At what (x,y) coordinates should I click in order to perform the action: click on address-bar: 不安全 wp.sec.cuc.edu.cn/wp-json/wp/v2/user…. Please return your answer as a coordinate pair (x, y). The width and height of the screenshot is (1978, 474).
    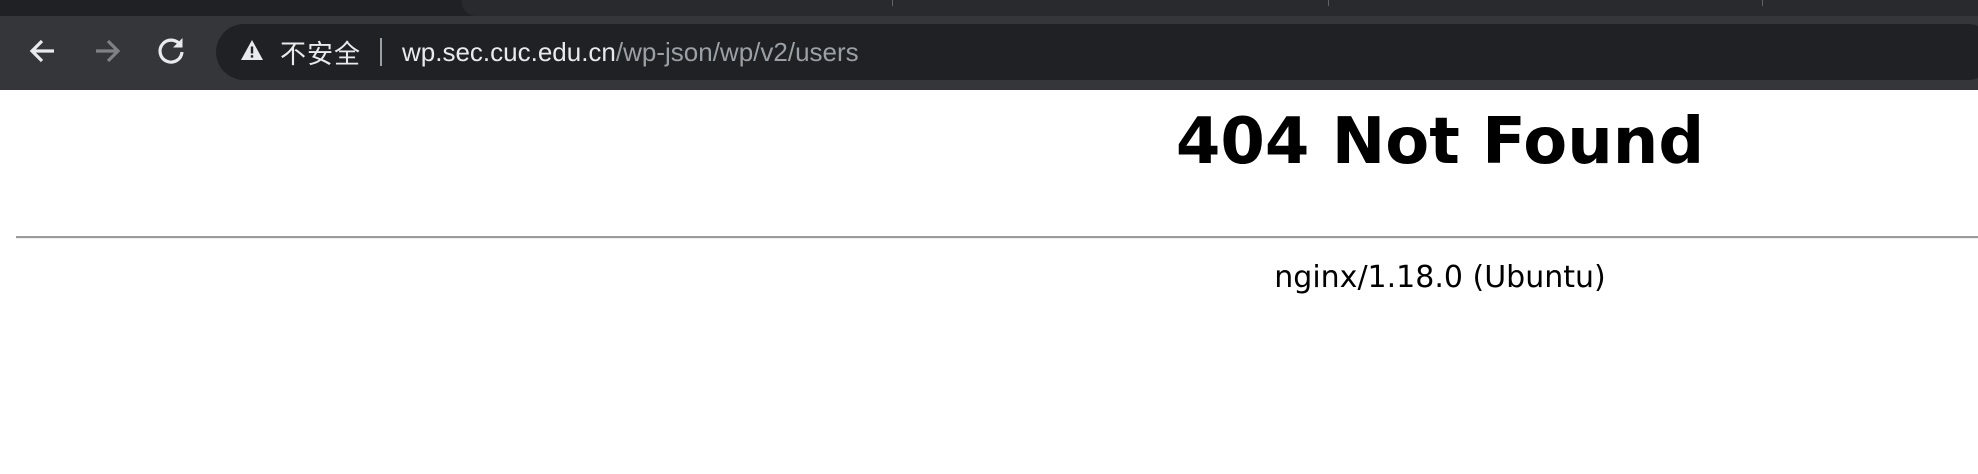
    Looking at the image, I should click on (1097, 52).